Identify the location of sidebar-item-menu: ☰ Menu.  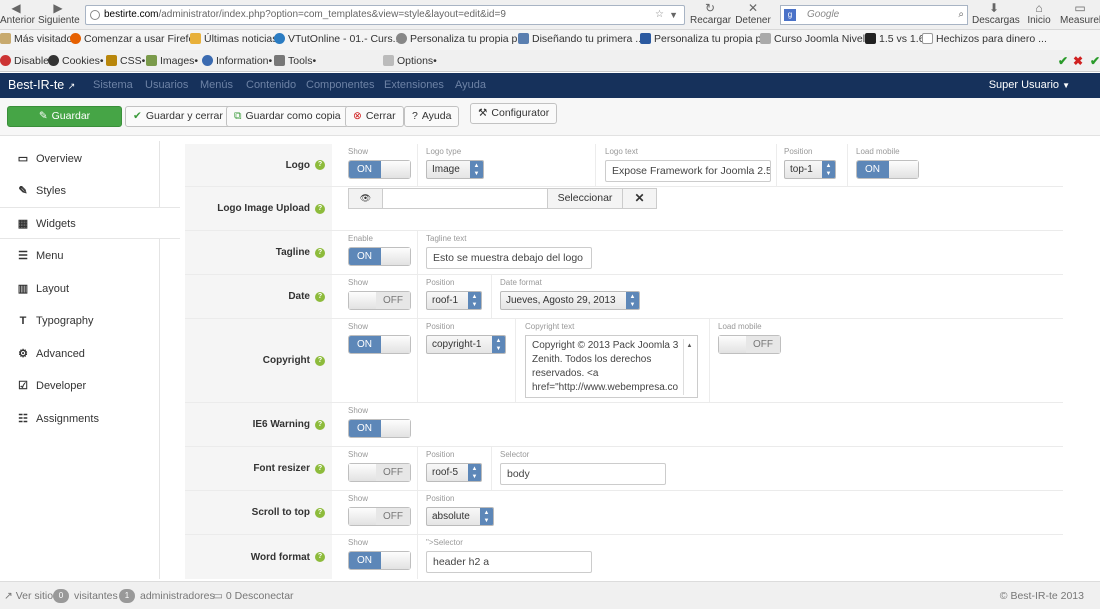
(90, 256).